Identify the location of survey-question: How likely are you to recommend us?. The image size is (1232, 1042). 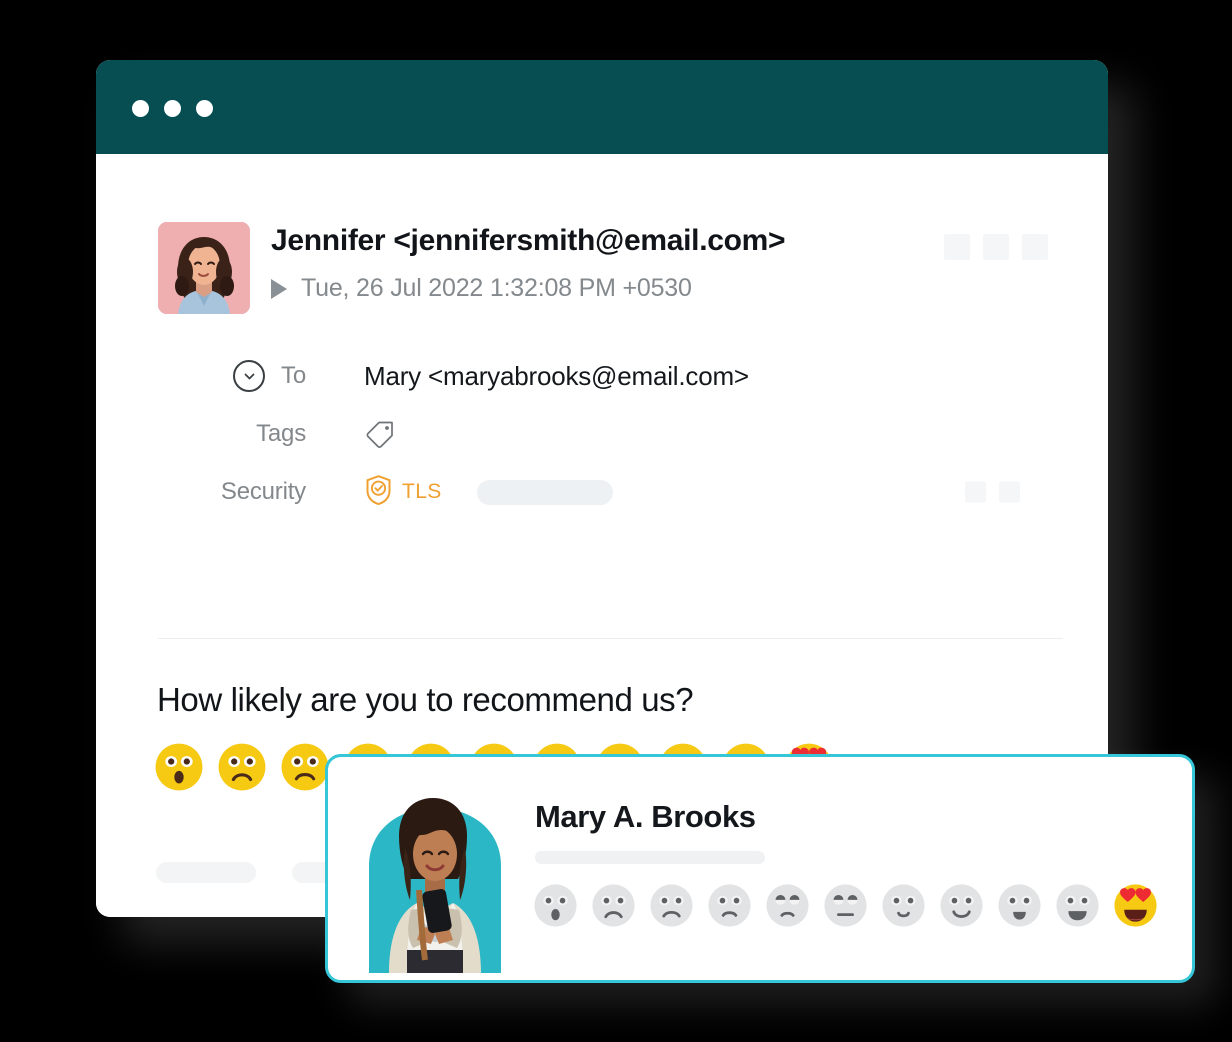
(425, 699).